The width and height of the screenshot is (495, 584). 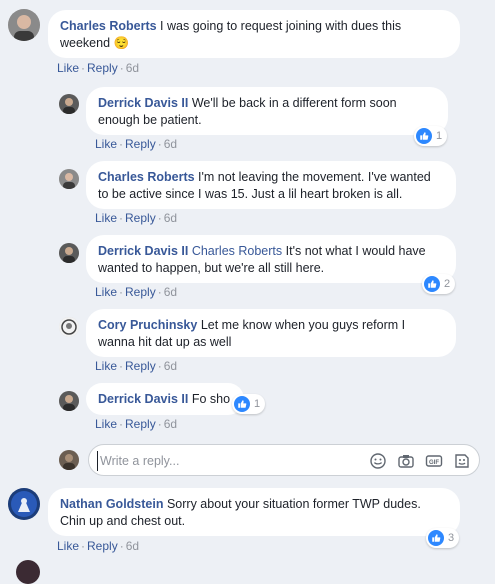 I want to click on reply-input, so click(x=218, y=461).